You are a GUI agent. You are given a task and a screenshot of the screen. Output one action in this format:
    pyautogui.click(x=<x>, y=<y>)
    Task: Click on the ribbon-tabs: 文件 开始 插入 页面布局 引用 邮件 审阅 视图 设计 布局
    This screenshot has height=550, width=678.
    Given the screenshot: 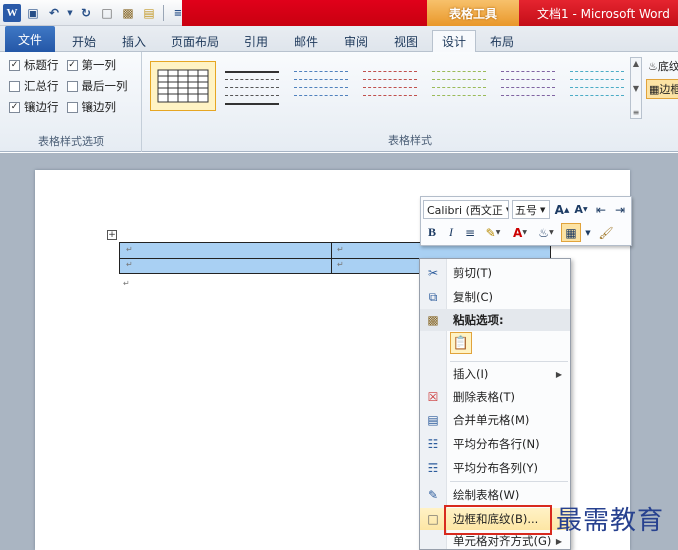 What is the action you would take?
    pyautogui.click(x=339, y=39)
    